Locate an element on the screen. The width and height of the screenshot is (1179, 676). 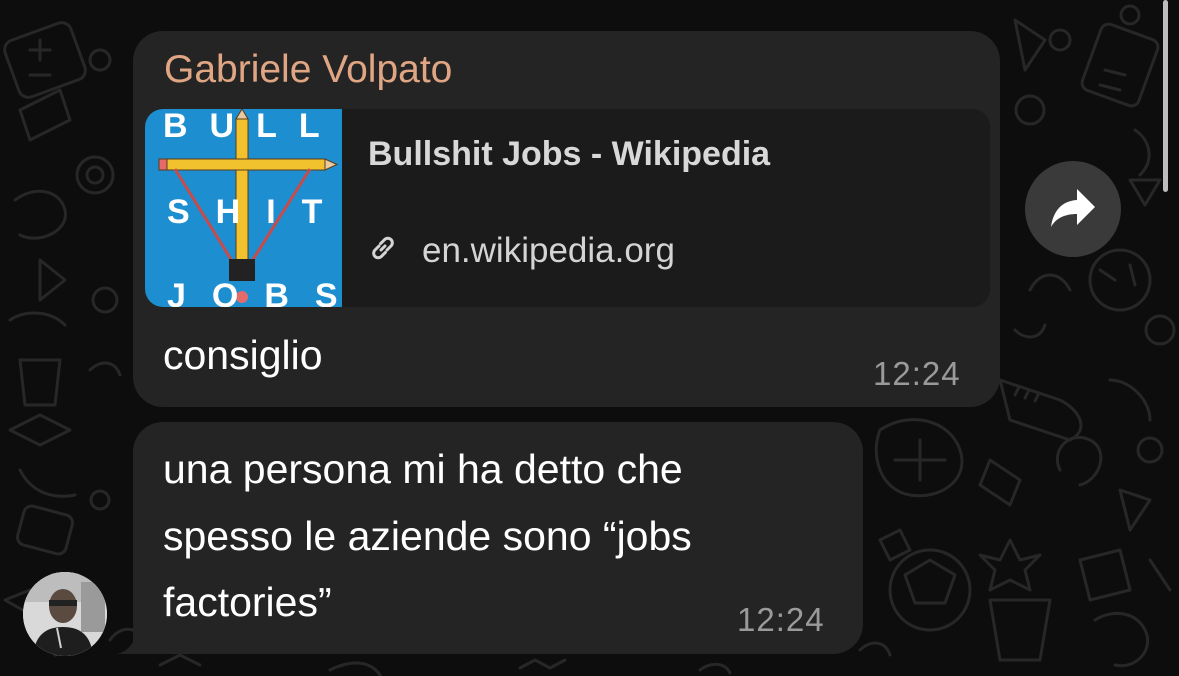
thumbnail-text-row2: SHIT is located at coordinates (254, 212).